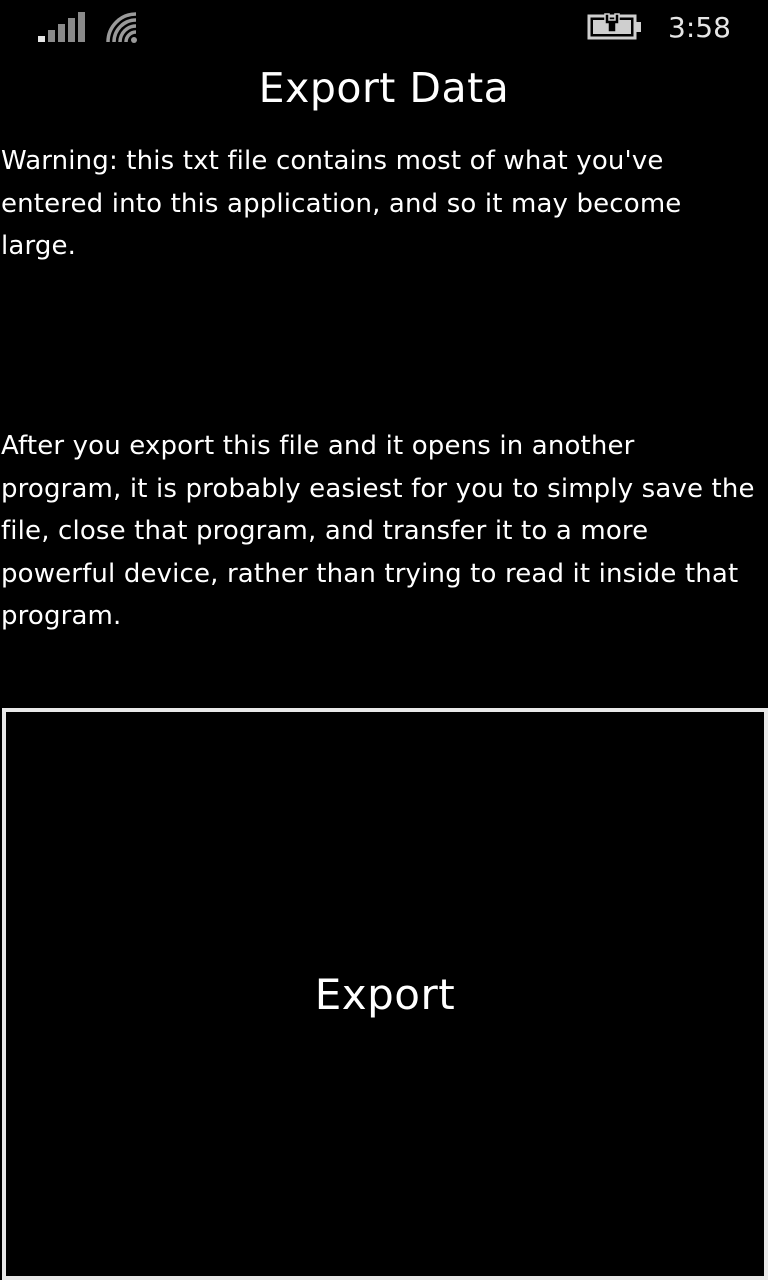 The width and height of the screenshot is (768, 1280). Describe the element at coordinates (121, 27) in the screenshot. I see `wifi-icon` at that location.